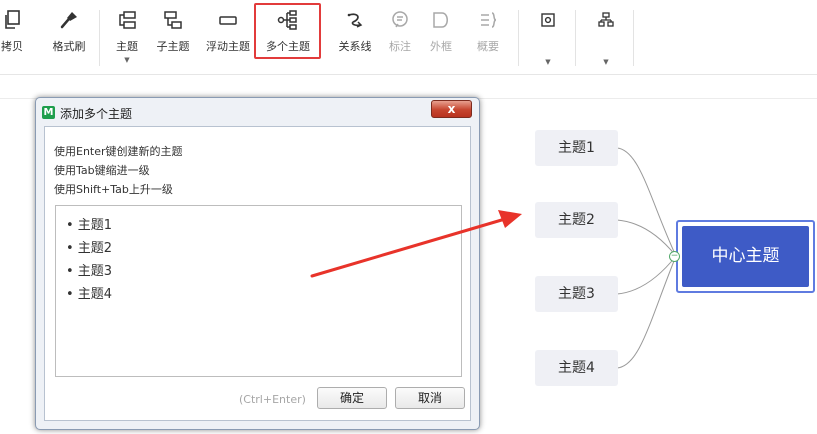 This screenshot has width=817, height=434. I want to click on dialog-title: 添加多个主题, so click(96, 114).